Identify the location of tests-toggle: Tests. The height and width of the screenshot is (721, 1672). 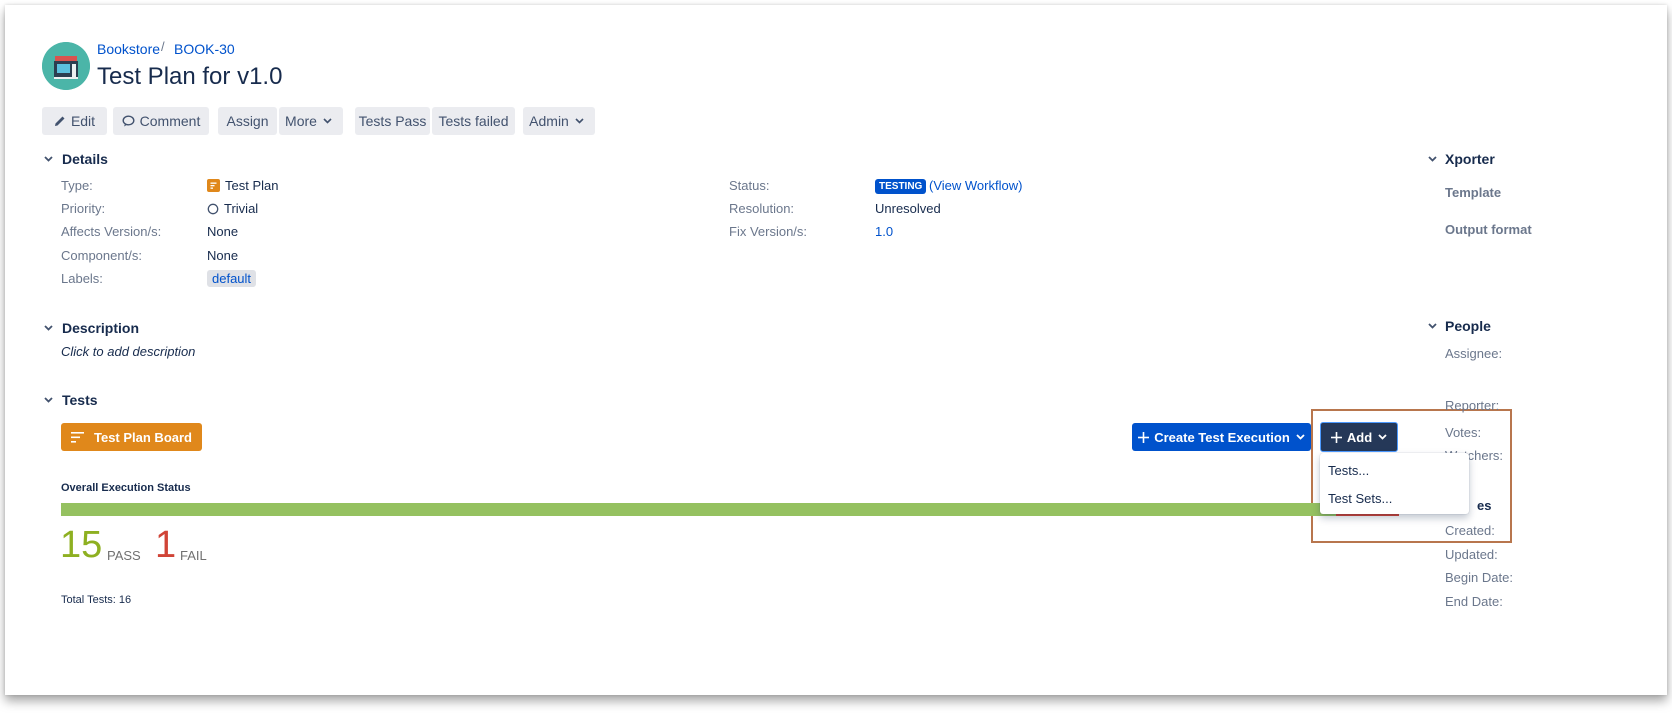
(70, 400).